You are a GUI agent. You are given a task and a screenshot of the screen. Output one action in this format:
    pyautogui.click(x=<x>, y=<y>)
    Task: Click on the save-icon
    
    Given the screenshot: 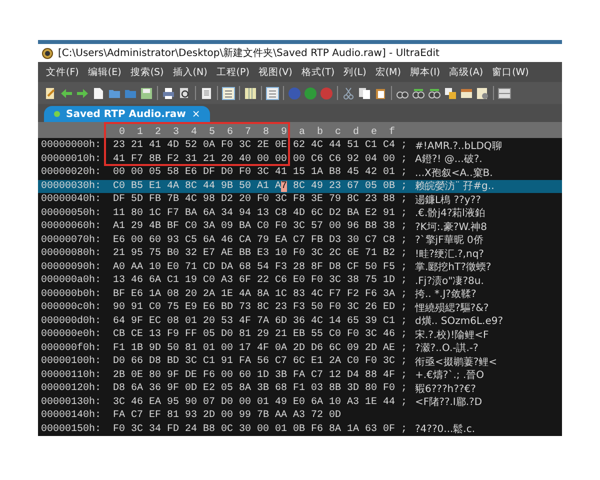 What is the action you would take?
    pyautogui.click(x=146, y=93)
    